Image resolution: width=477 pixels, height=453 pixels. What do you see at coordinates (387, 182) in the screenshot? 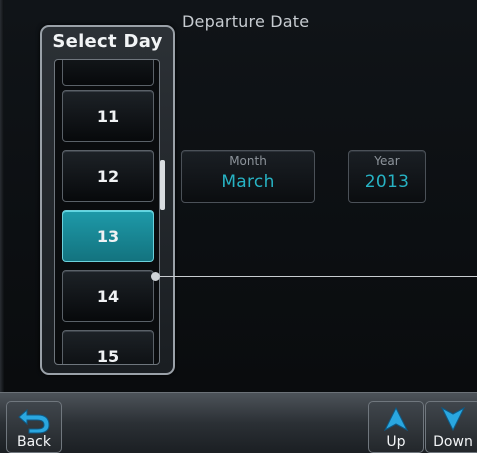
I see `year-value: 2013` at bounding box center [387, 182].